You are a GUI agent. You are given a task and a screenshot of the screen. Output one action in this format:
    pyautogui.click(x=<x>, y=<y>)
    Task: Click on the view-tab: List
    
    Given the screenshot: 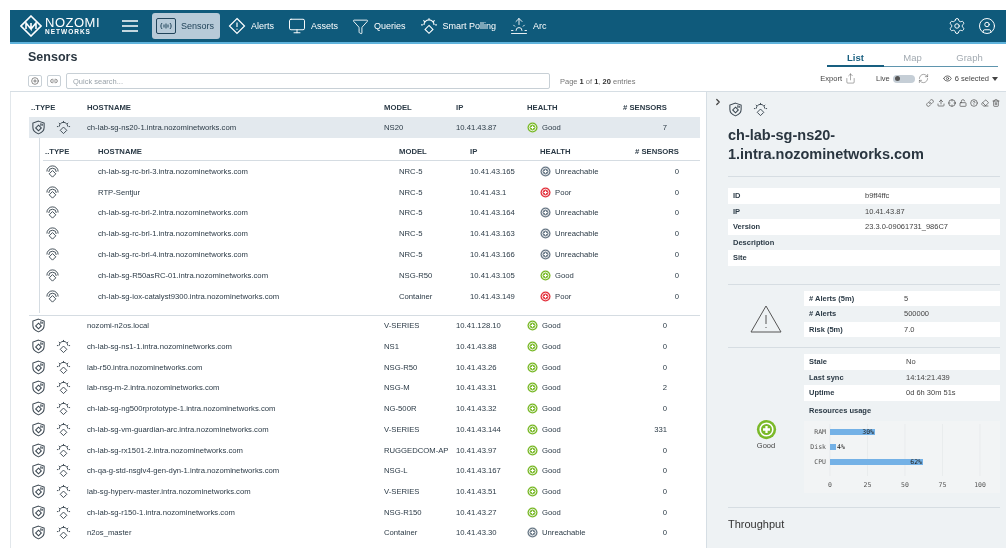 What is the action you would take?
    pyautogui.click(x=855, y=59)
    